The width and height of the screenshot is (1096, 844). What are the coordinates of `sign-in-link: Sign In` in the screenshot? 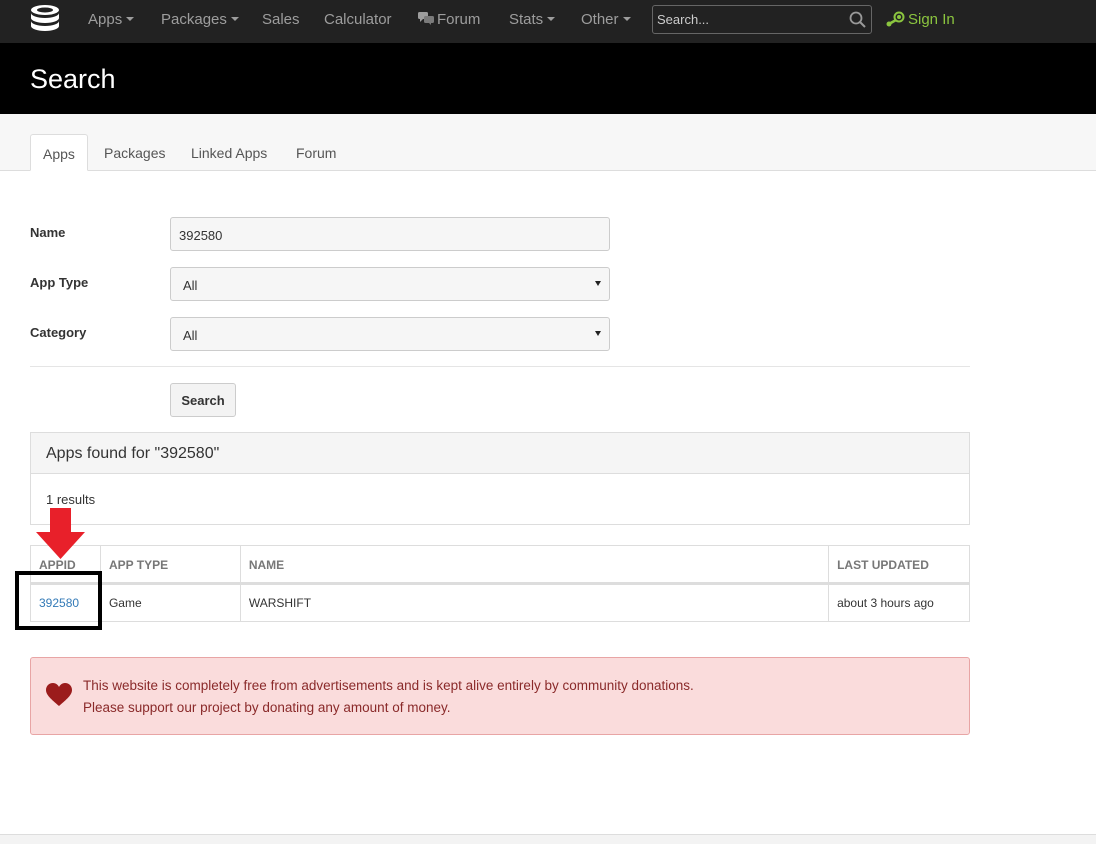 It's located at (920, 19).